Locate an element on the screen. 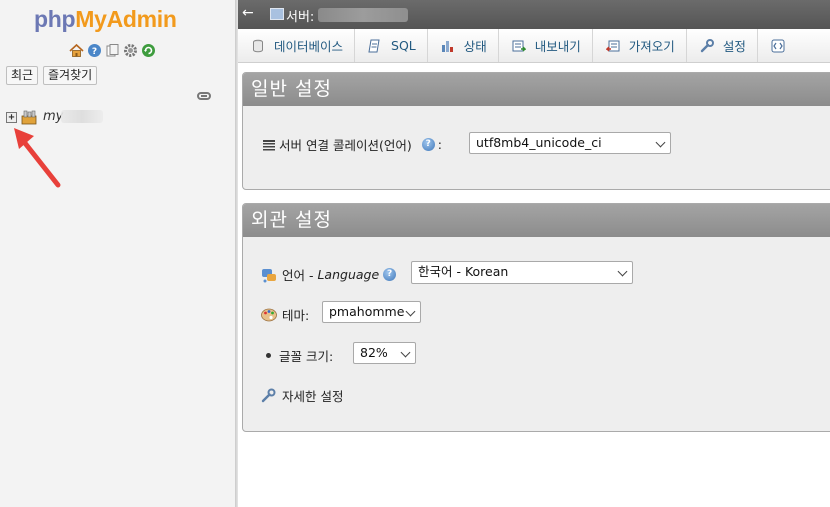 This screenshot has height=507, width=830. collapse-nav-arrow-icon: ← is located at coordinates (248, 13).